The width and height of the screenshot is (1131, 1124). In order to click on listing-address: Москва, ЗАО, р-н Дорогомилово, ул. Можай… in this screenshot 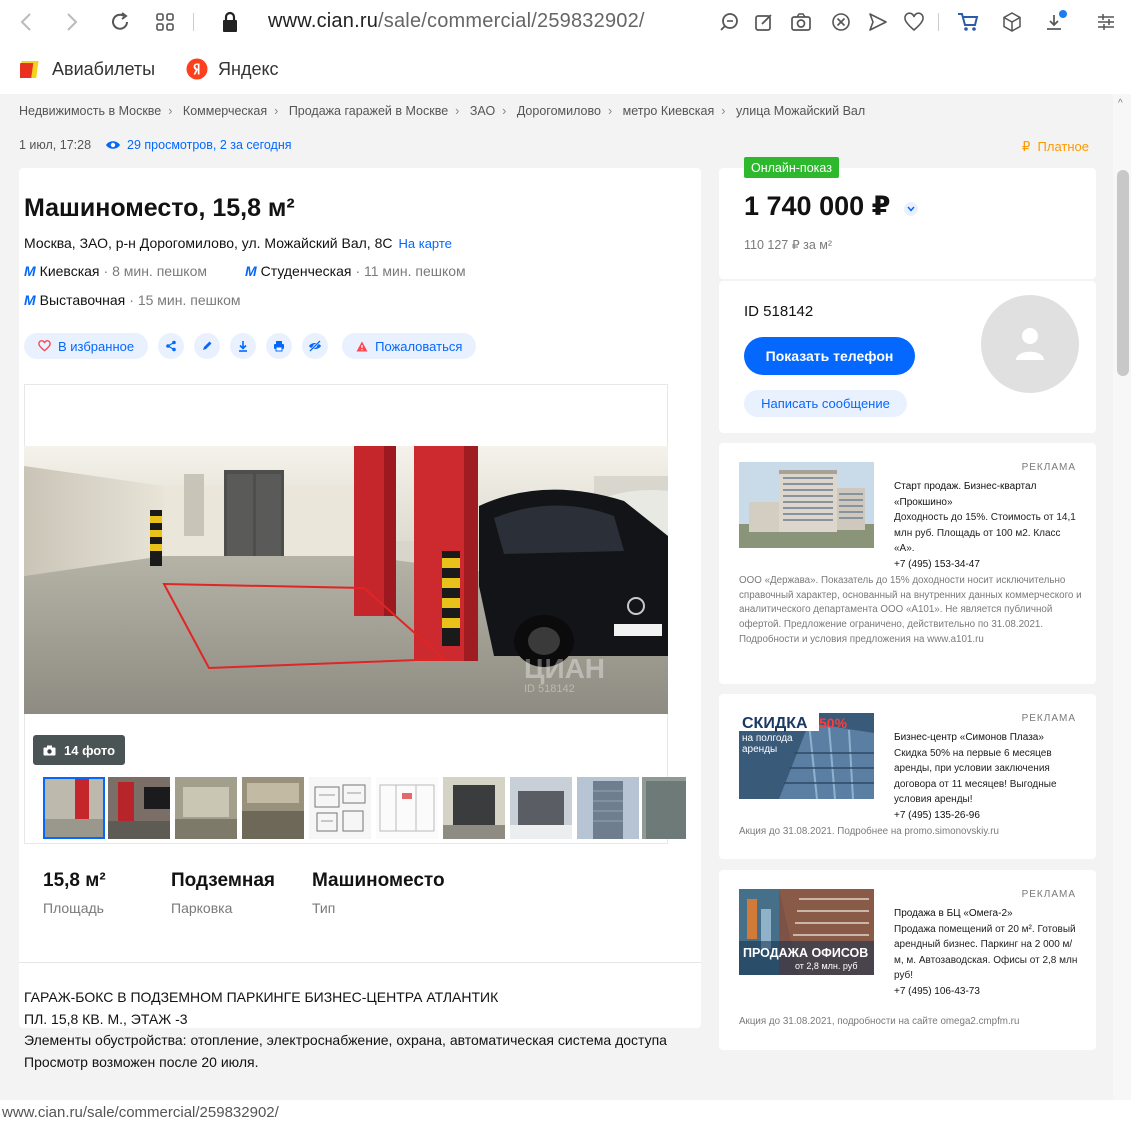, I will do `click(238, 243)`.